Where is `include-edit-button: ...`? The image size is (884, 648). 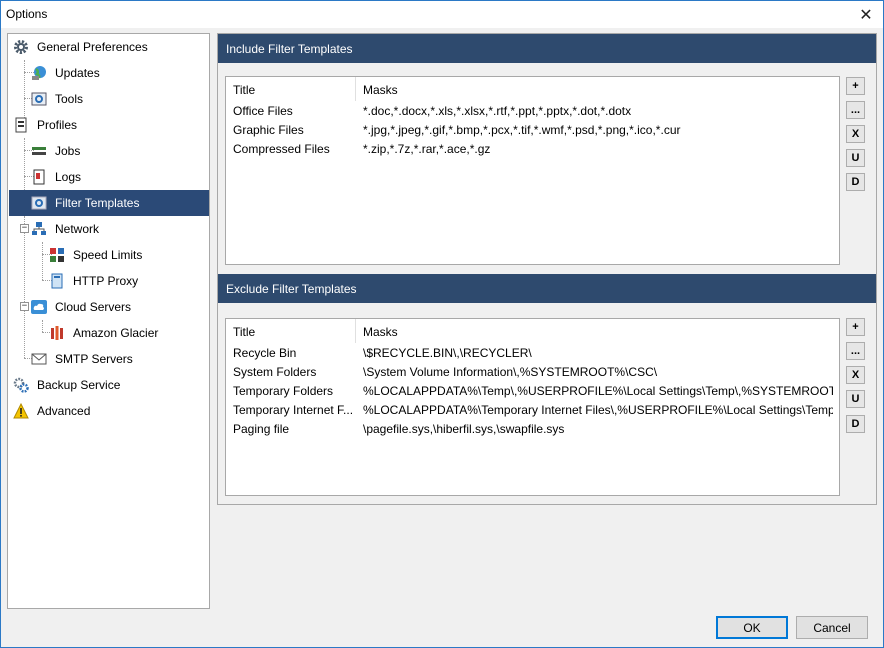 include-edit-button: ... is located at coordinates (855, 110).